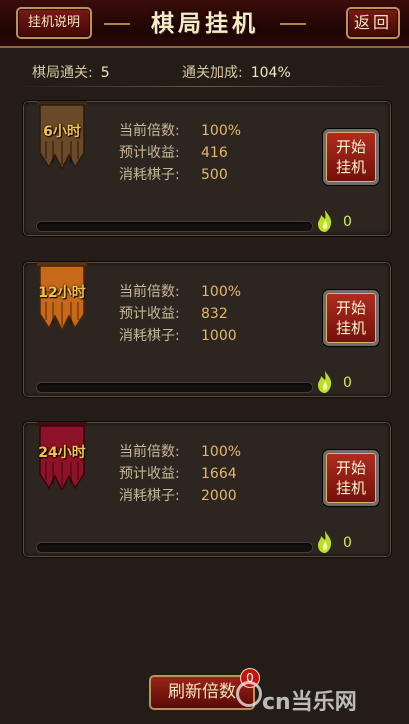  Describe the element at coordinates (309, 702) in the screenshot. I see `watermark: cn当乐网` at that location.